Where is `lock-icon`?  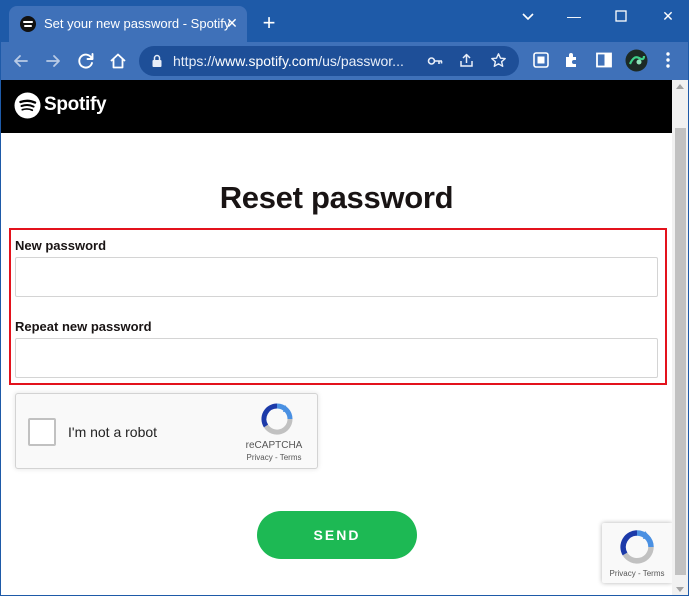
lock-icon is located at coordinates (157, 61).